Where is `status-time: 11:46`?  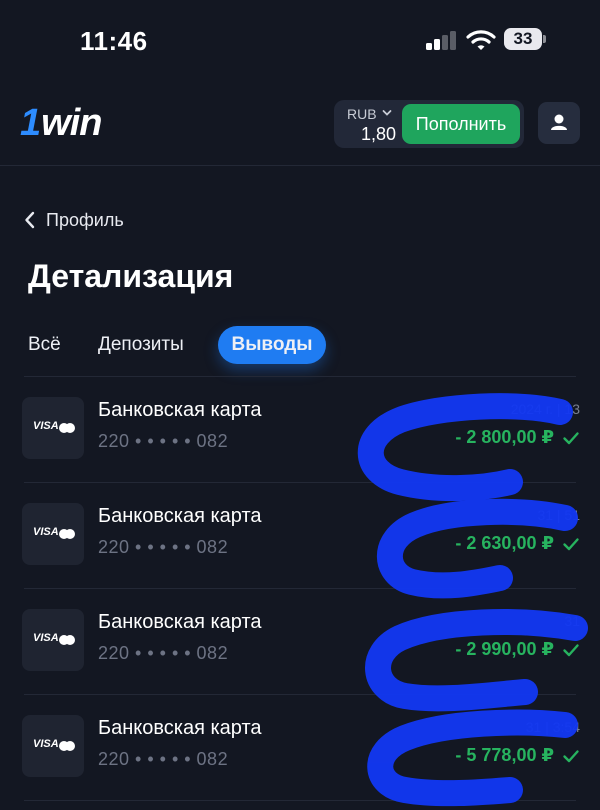 status-time: 11:46 is located at coordinates (114, 41).